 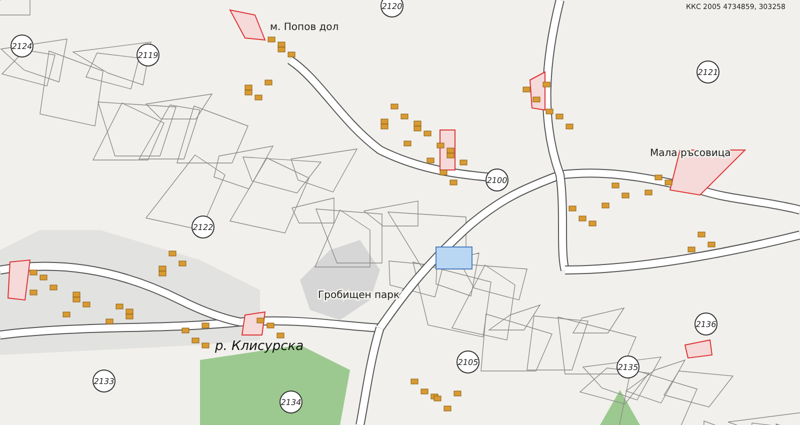 What do you see at coordinates (497, 180) in the screenshot?
I see `block-number-marker: 2100` at bounding box center [497, 180].